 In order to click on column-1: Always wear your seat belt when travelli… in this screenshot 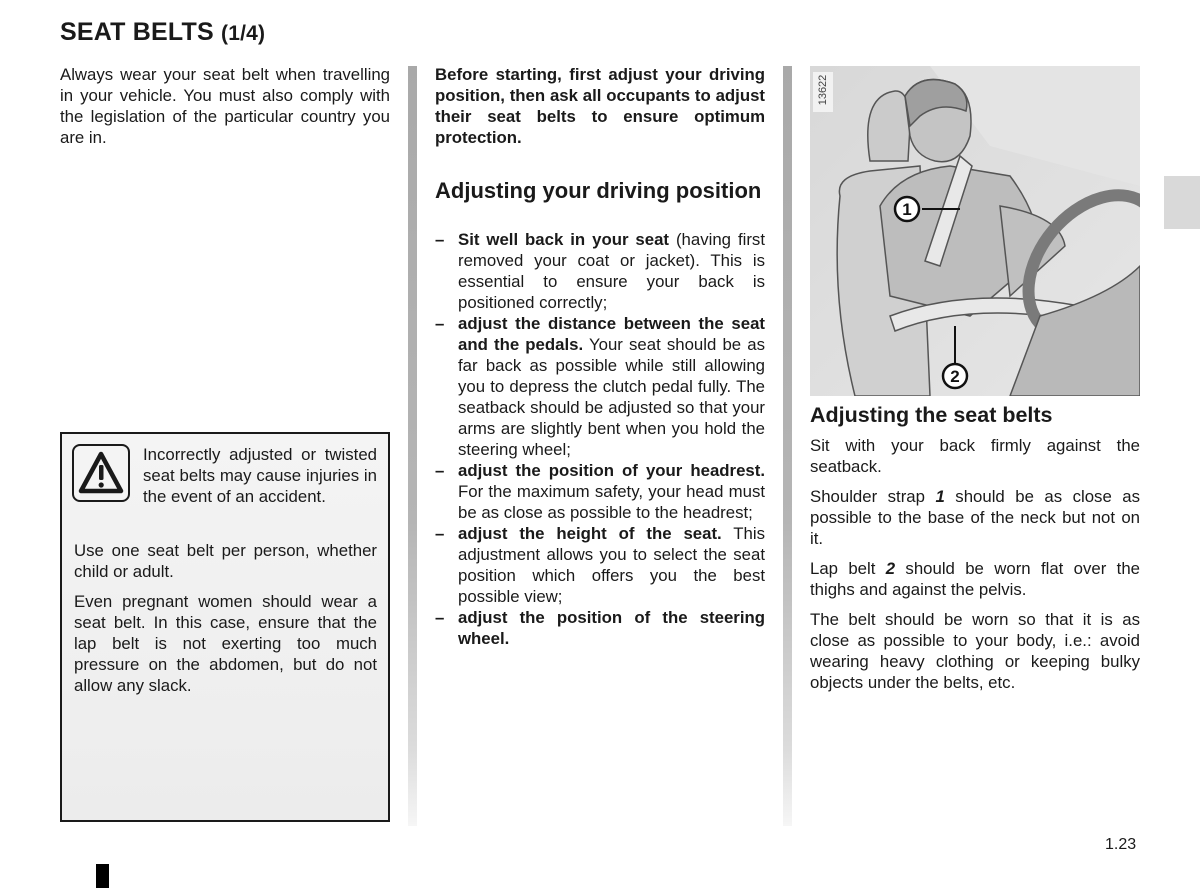, I will do `click(225, 110)`.